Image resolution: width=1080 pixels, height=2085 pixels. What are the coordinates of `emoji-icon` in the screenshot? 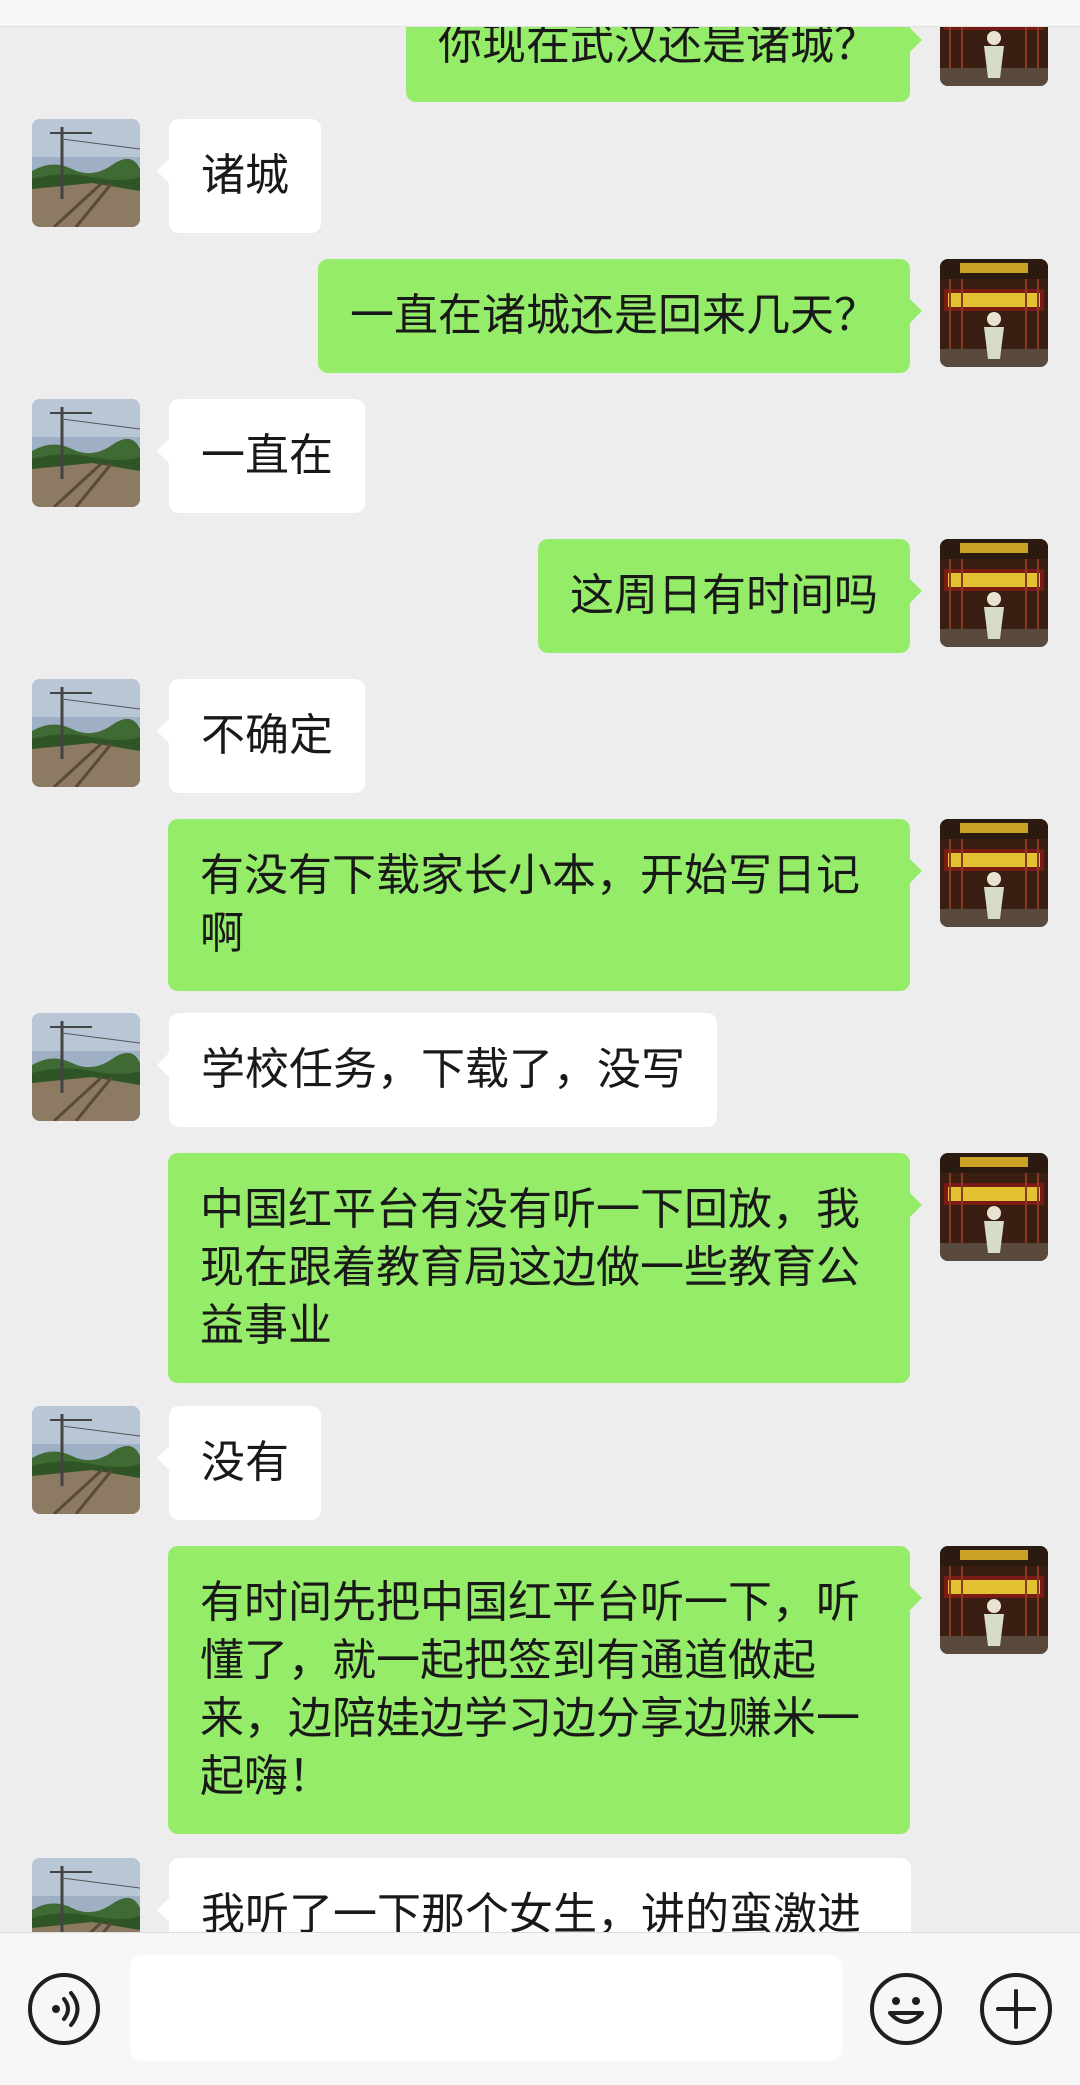 It's located at (906, 2010).